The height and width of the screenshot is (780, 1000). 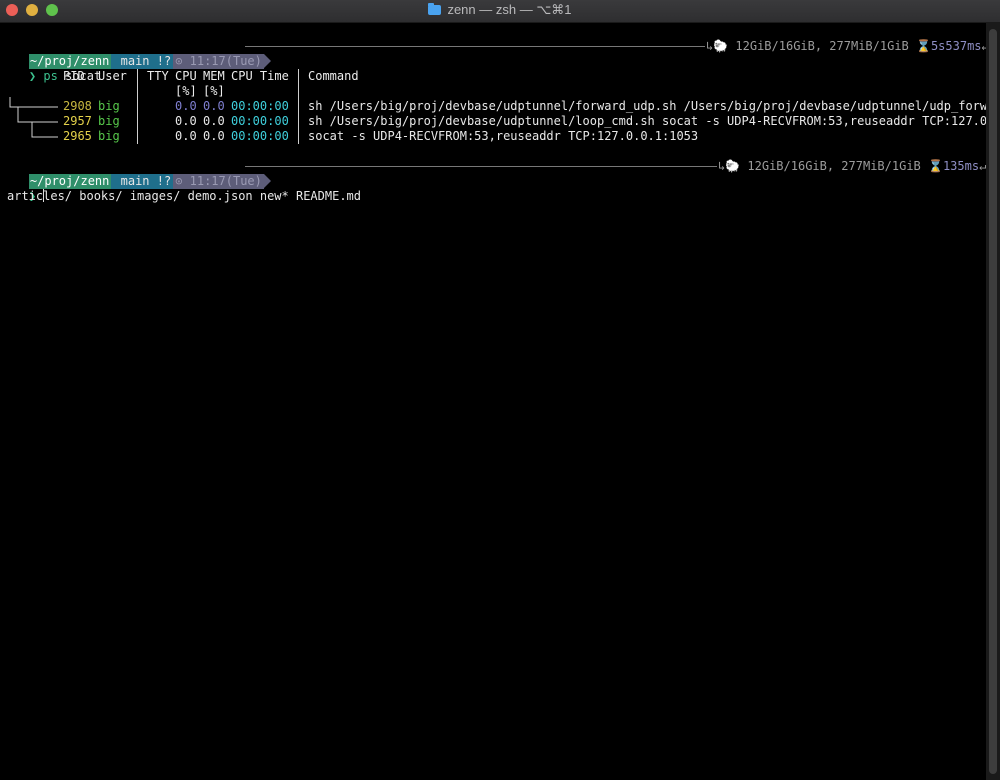 I want to click on row-pid: 2908, so click(x=77, y=106).